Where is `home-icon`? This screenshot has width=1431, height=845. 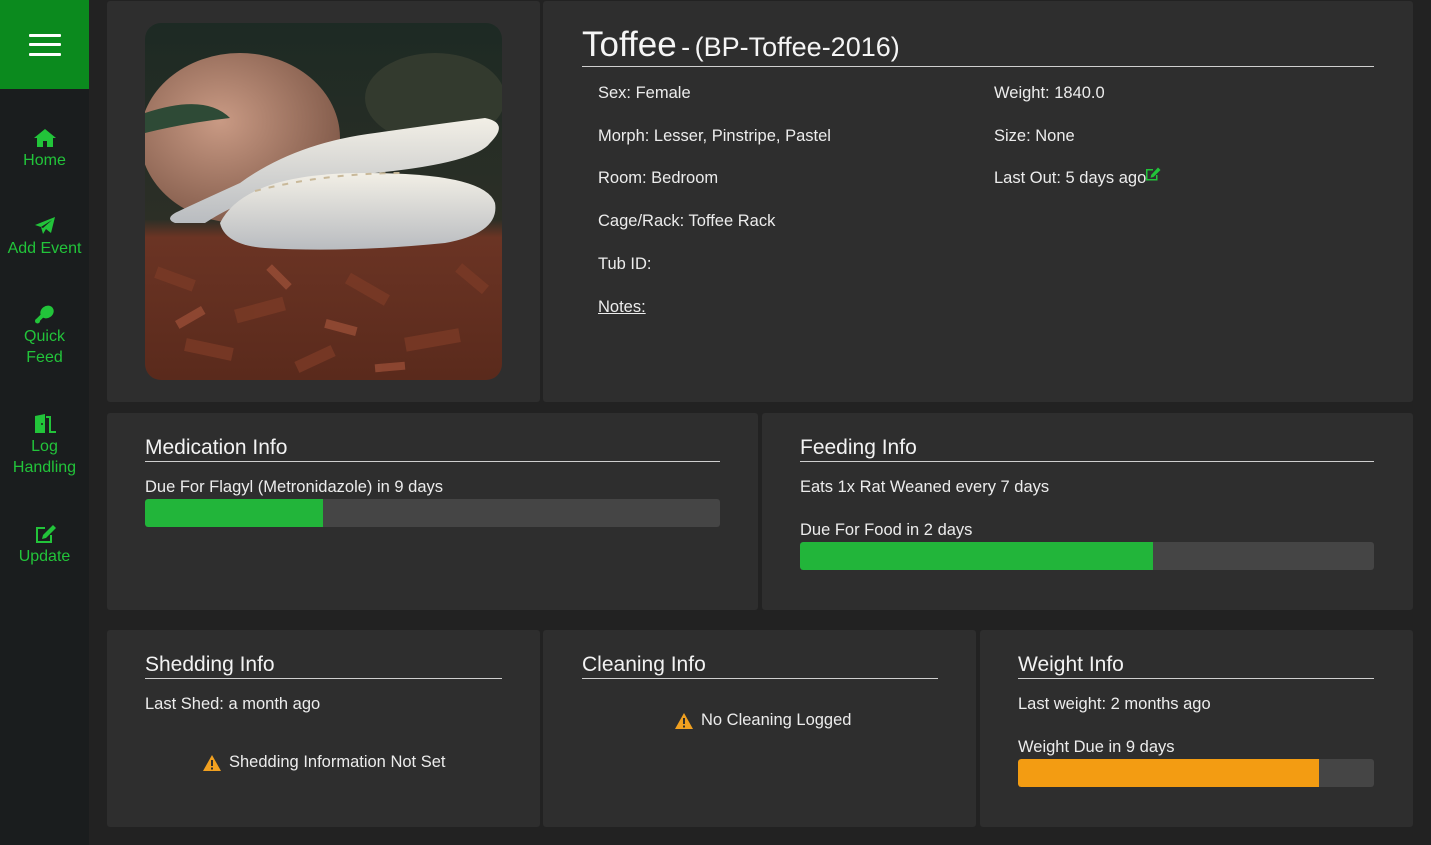 home-icon is located at coordinates (44, 138).